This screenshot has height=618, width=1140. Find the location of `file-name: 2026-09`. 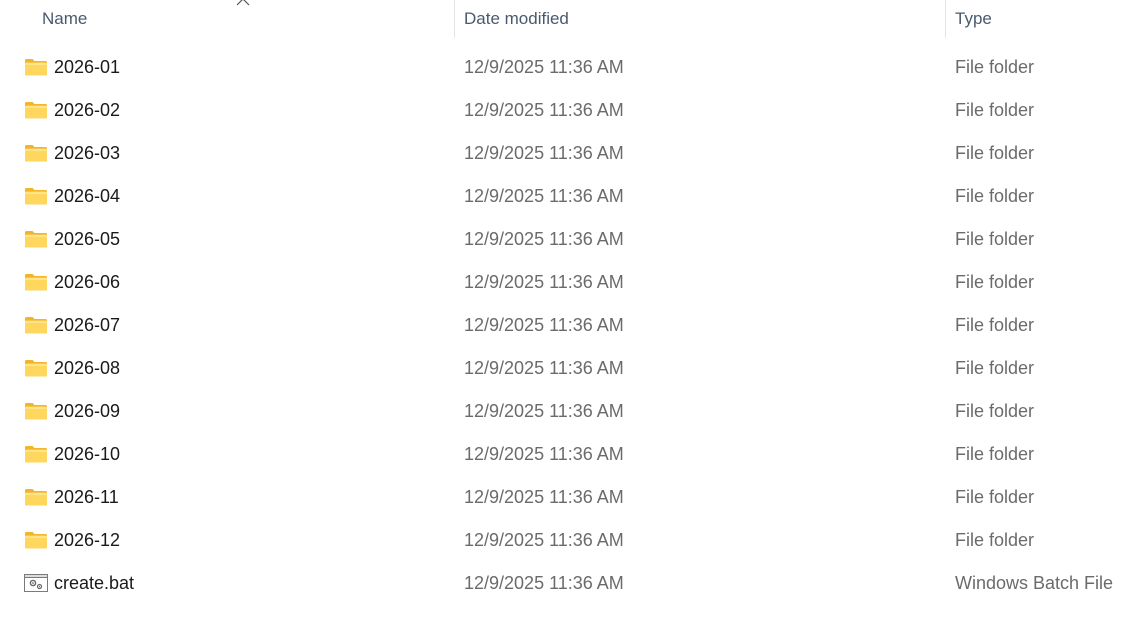

file-name: 2026-09 is located at coordinates (87, 411).